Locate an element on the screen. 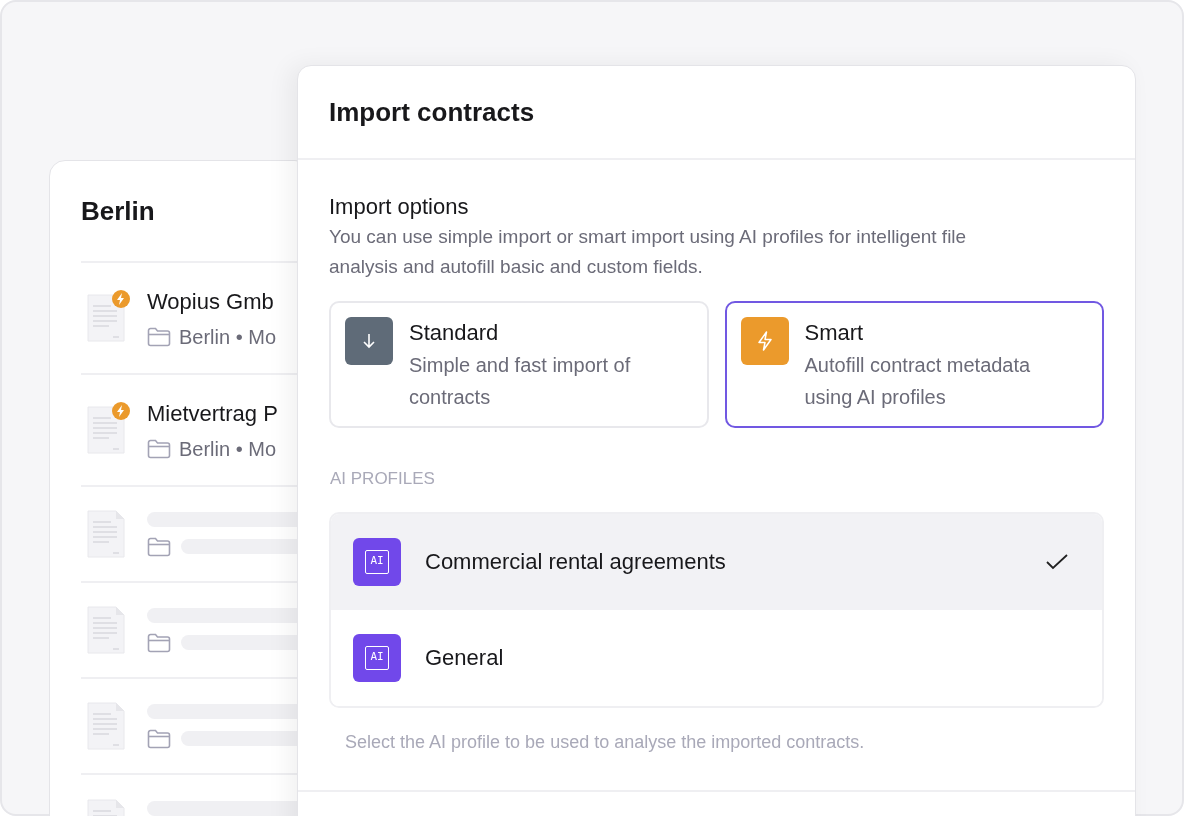  profile-option: AI Commercial rental agreements is located at coordinates (716, 561).